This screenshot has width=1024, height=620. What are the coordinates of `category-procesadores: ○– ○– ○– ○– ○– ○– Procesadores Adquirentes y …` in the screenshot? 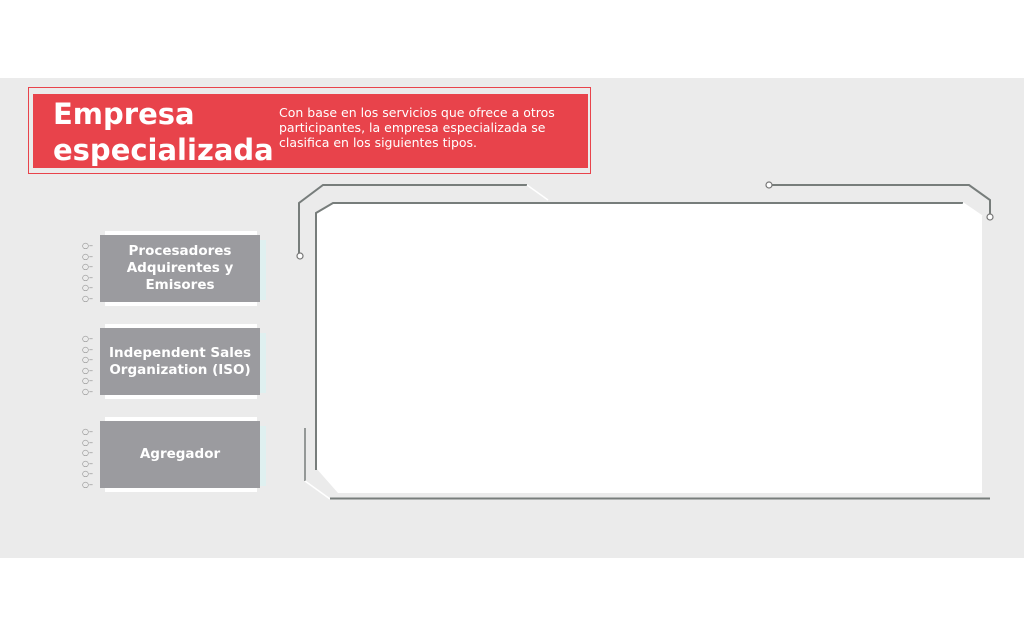 It's located at (174, 270).